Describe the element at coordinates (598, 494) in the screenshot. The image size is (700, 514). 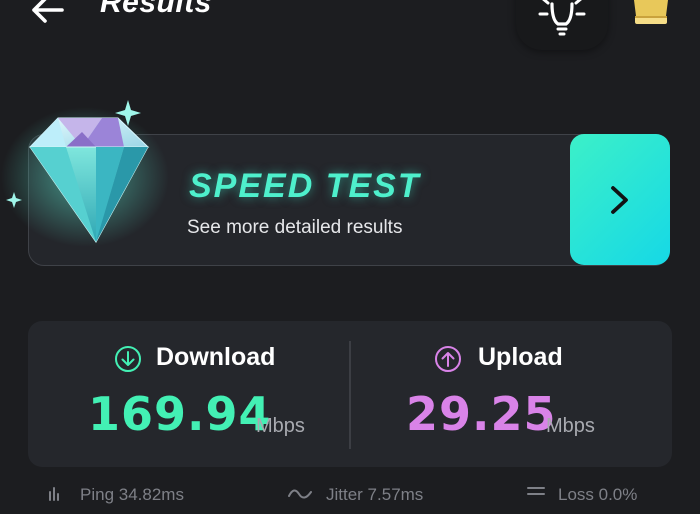
I see `loss-text: Loss 0.0%` at that location.